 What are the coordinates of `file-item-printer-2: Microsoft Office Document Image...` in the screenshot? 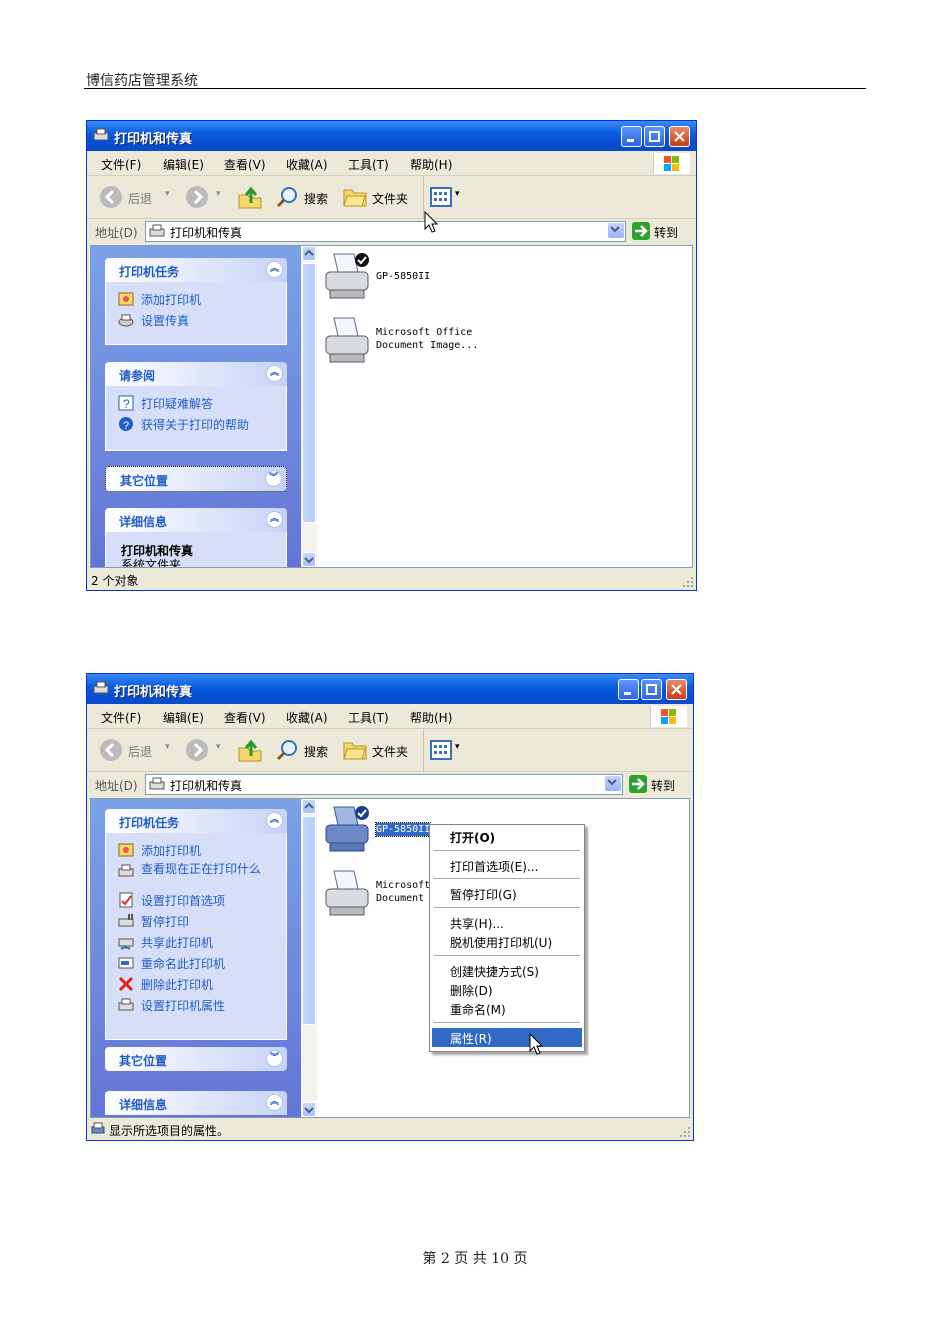 It's located at (448, 340).